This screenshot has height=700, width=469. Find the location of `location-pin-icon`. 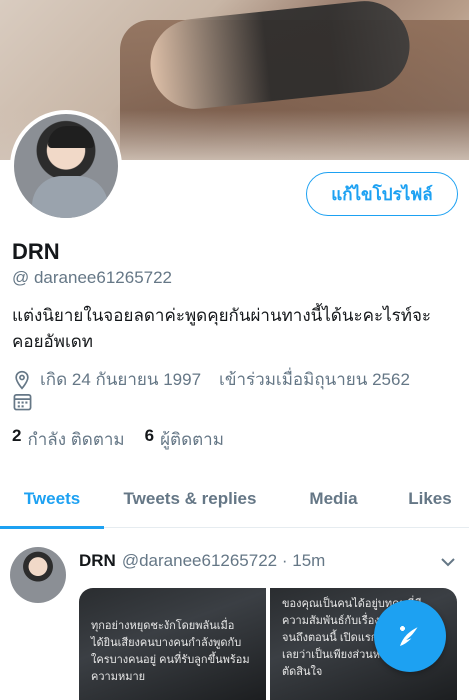

location-pin-icon is located at coordinates (22, 380).